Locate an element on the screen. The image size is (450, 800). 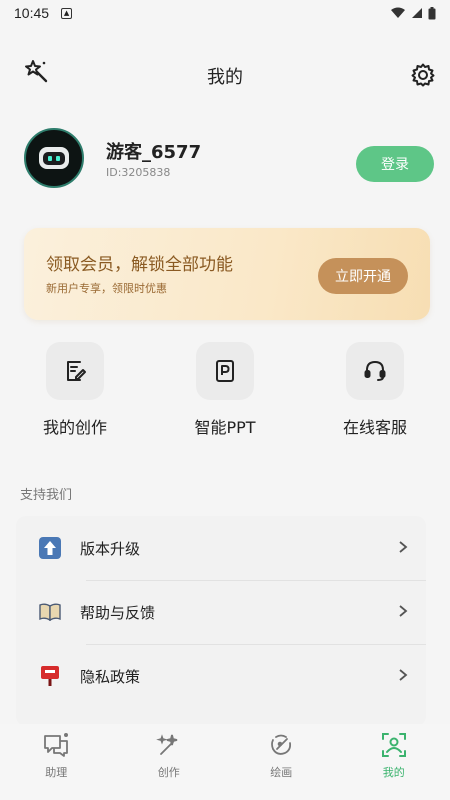
feature-my-creations: 我的创作 is located at coordinates (75, 390).